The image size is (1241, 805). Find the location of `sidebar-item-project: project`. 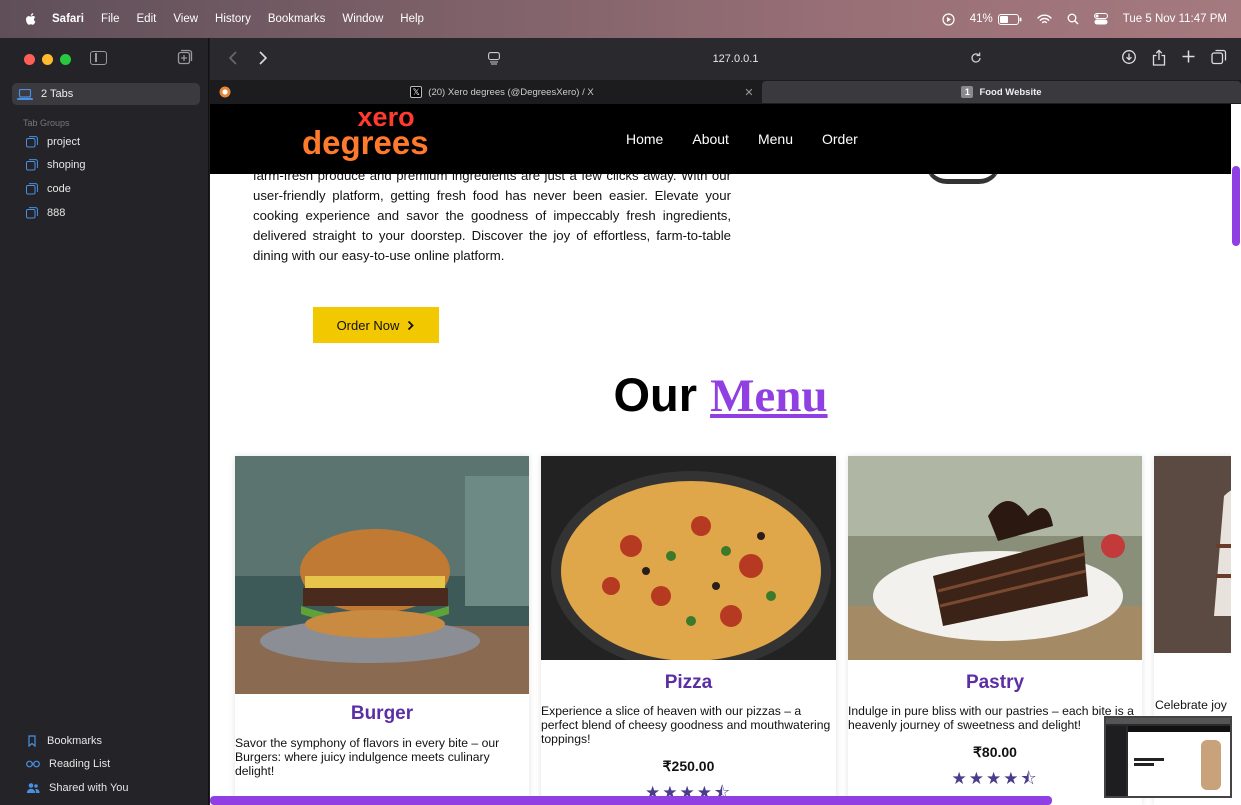

sidebar-item-project: project is located at coordinates (53, 142).